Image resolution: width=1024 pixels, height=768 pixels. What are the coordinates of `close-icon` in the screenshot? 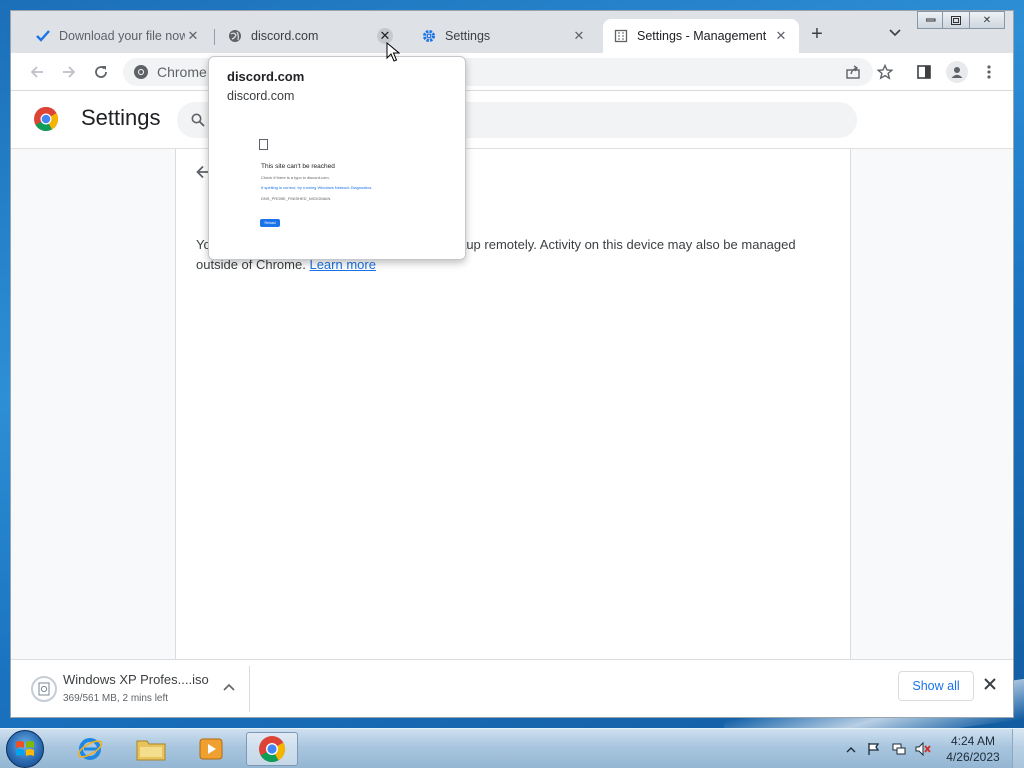 It's located at (990, 684).